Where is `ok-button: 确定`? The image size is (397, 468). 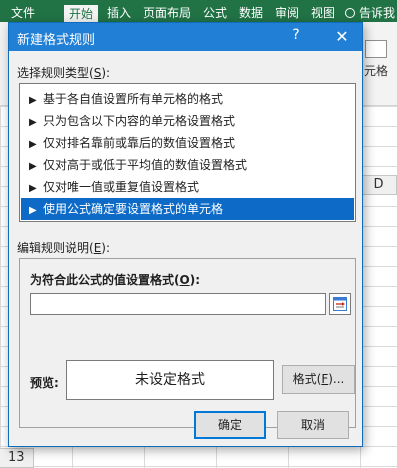
ok-button: 确定 is located at coordinates (230, 425).